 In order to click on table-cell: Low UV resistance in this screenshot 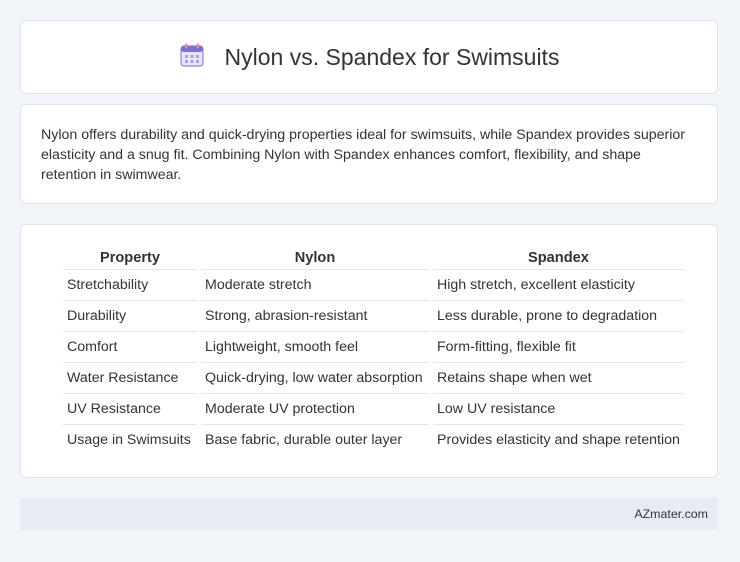, I will do `click(558, 408)`.